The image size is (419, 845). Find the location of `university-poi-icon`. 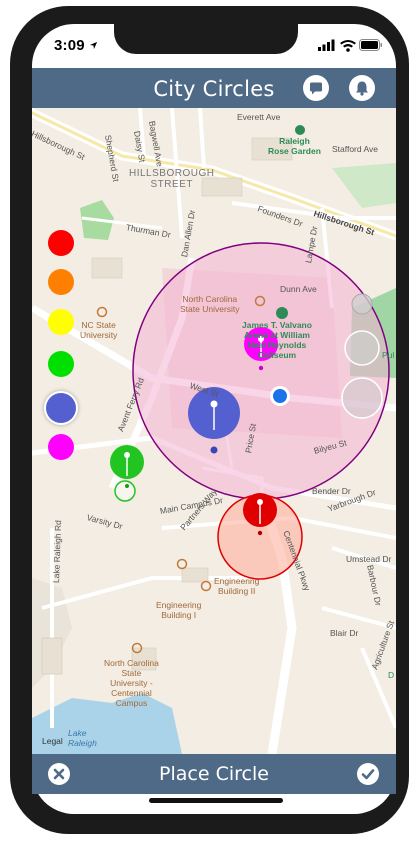

university-poi-icon is located at coordinates (102, 312).